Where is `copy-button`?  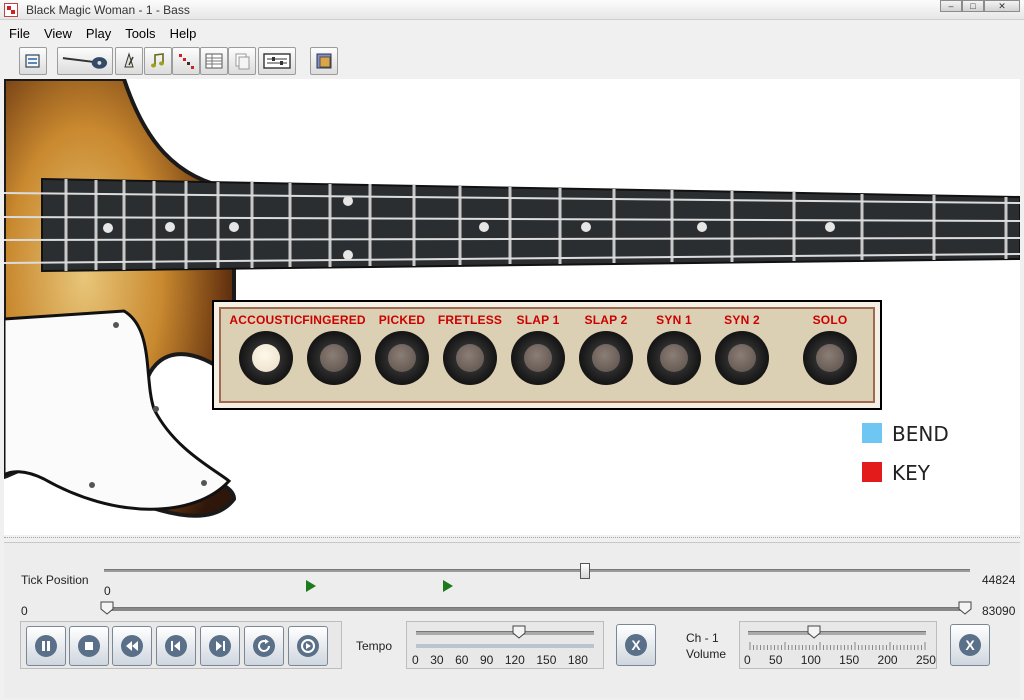
copy-button is located at coordinates (242, 61).